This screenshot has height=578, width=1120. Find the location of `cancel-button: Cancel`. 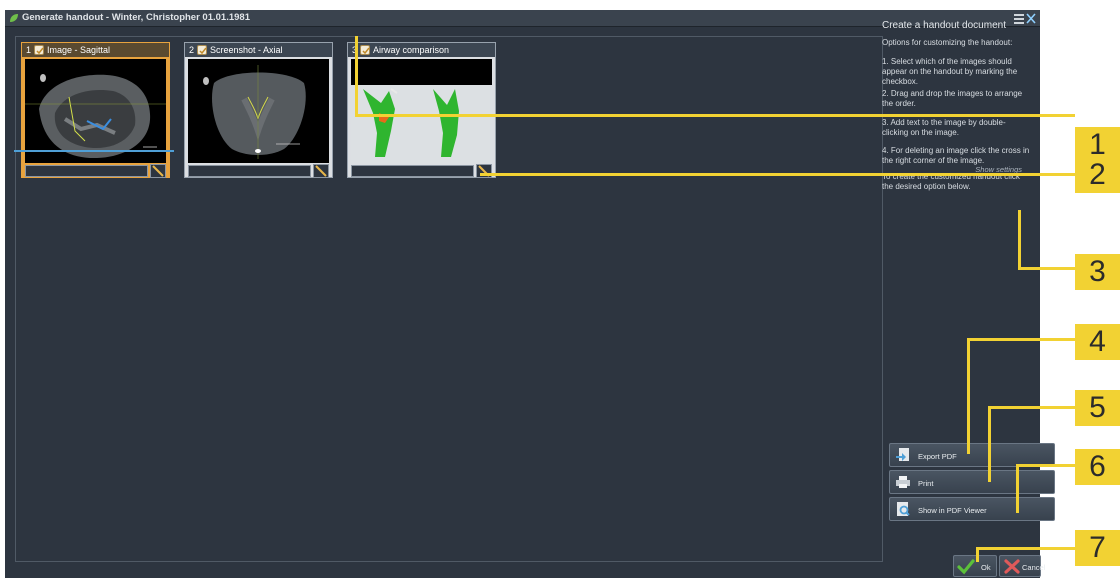

cancel-button: Cancel is located at coordinates (1022, 566).